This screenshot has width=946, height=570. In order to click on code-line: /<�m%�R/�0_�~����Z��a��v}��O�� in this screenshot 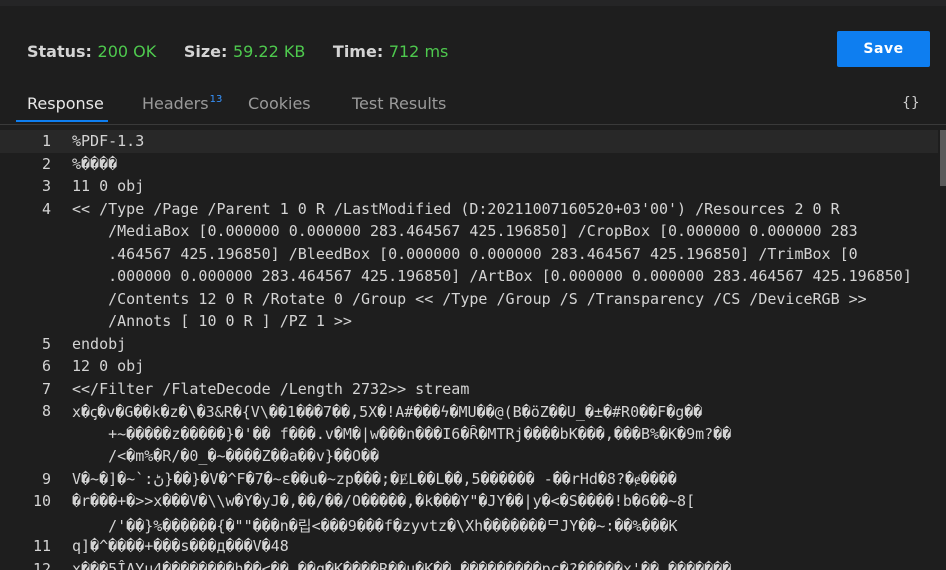, I will do `click(226, 456)`.